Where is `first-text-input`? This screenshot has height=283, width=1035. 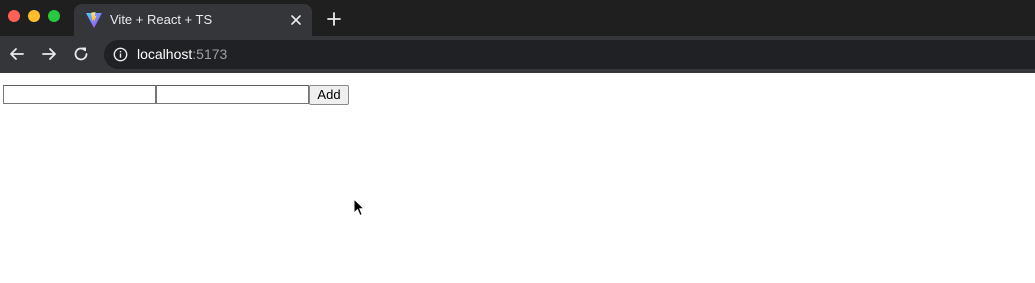
first-text-input is located at coordinates (79, 94).